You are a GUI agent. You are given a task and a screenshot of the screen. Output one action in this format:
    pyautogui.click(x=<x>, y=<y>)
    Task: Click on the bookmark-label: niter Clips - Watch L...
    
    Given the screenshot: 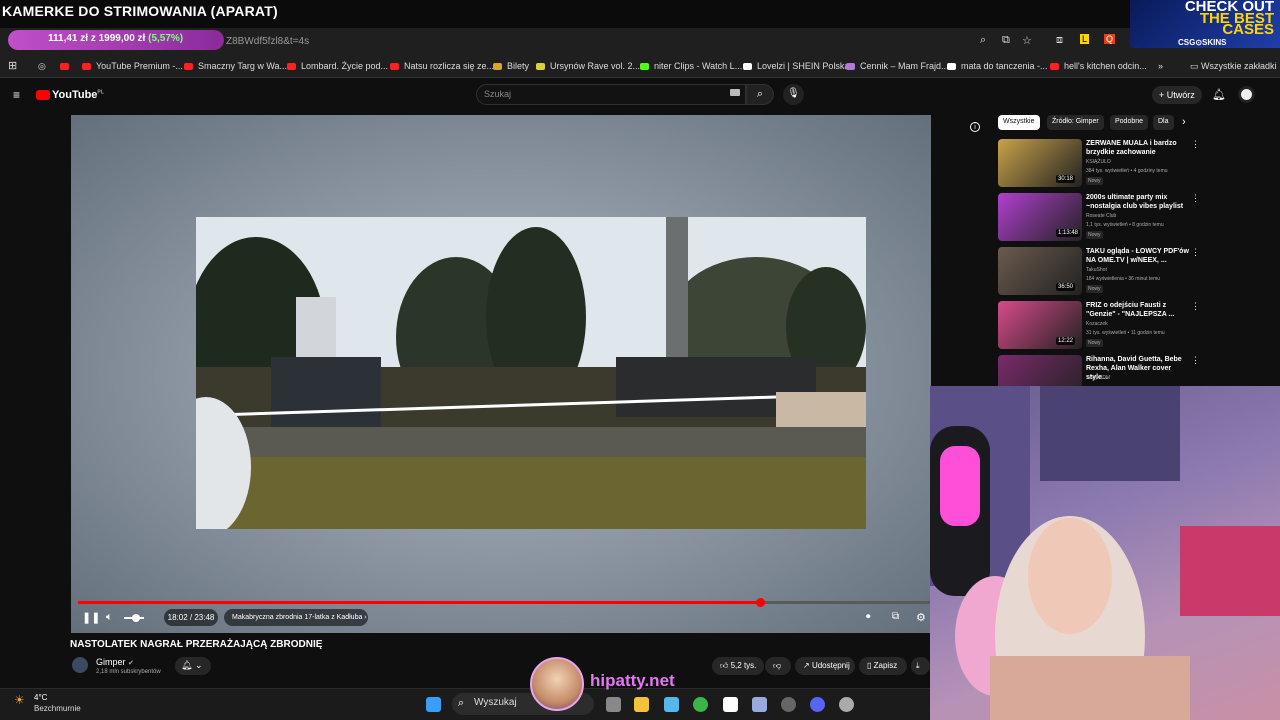 What is the action you would take?
    pyautogui.click(x=698, y=66)
    